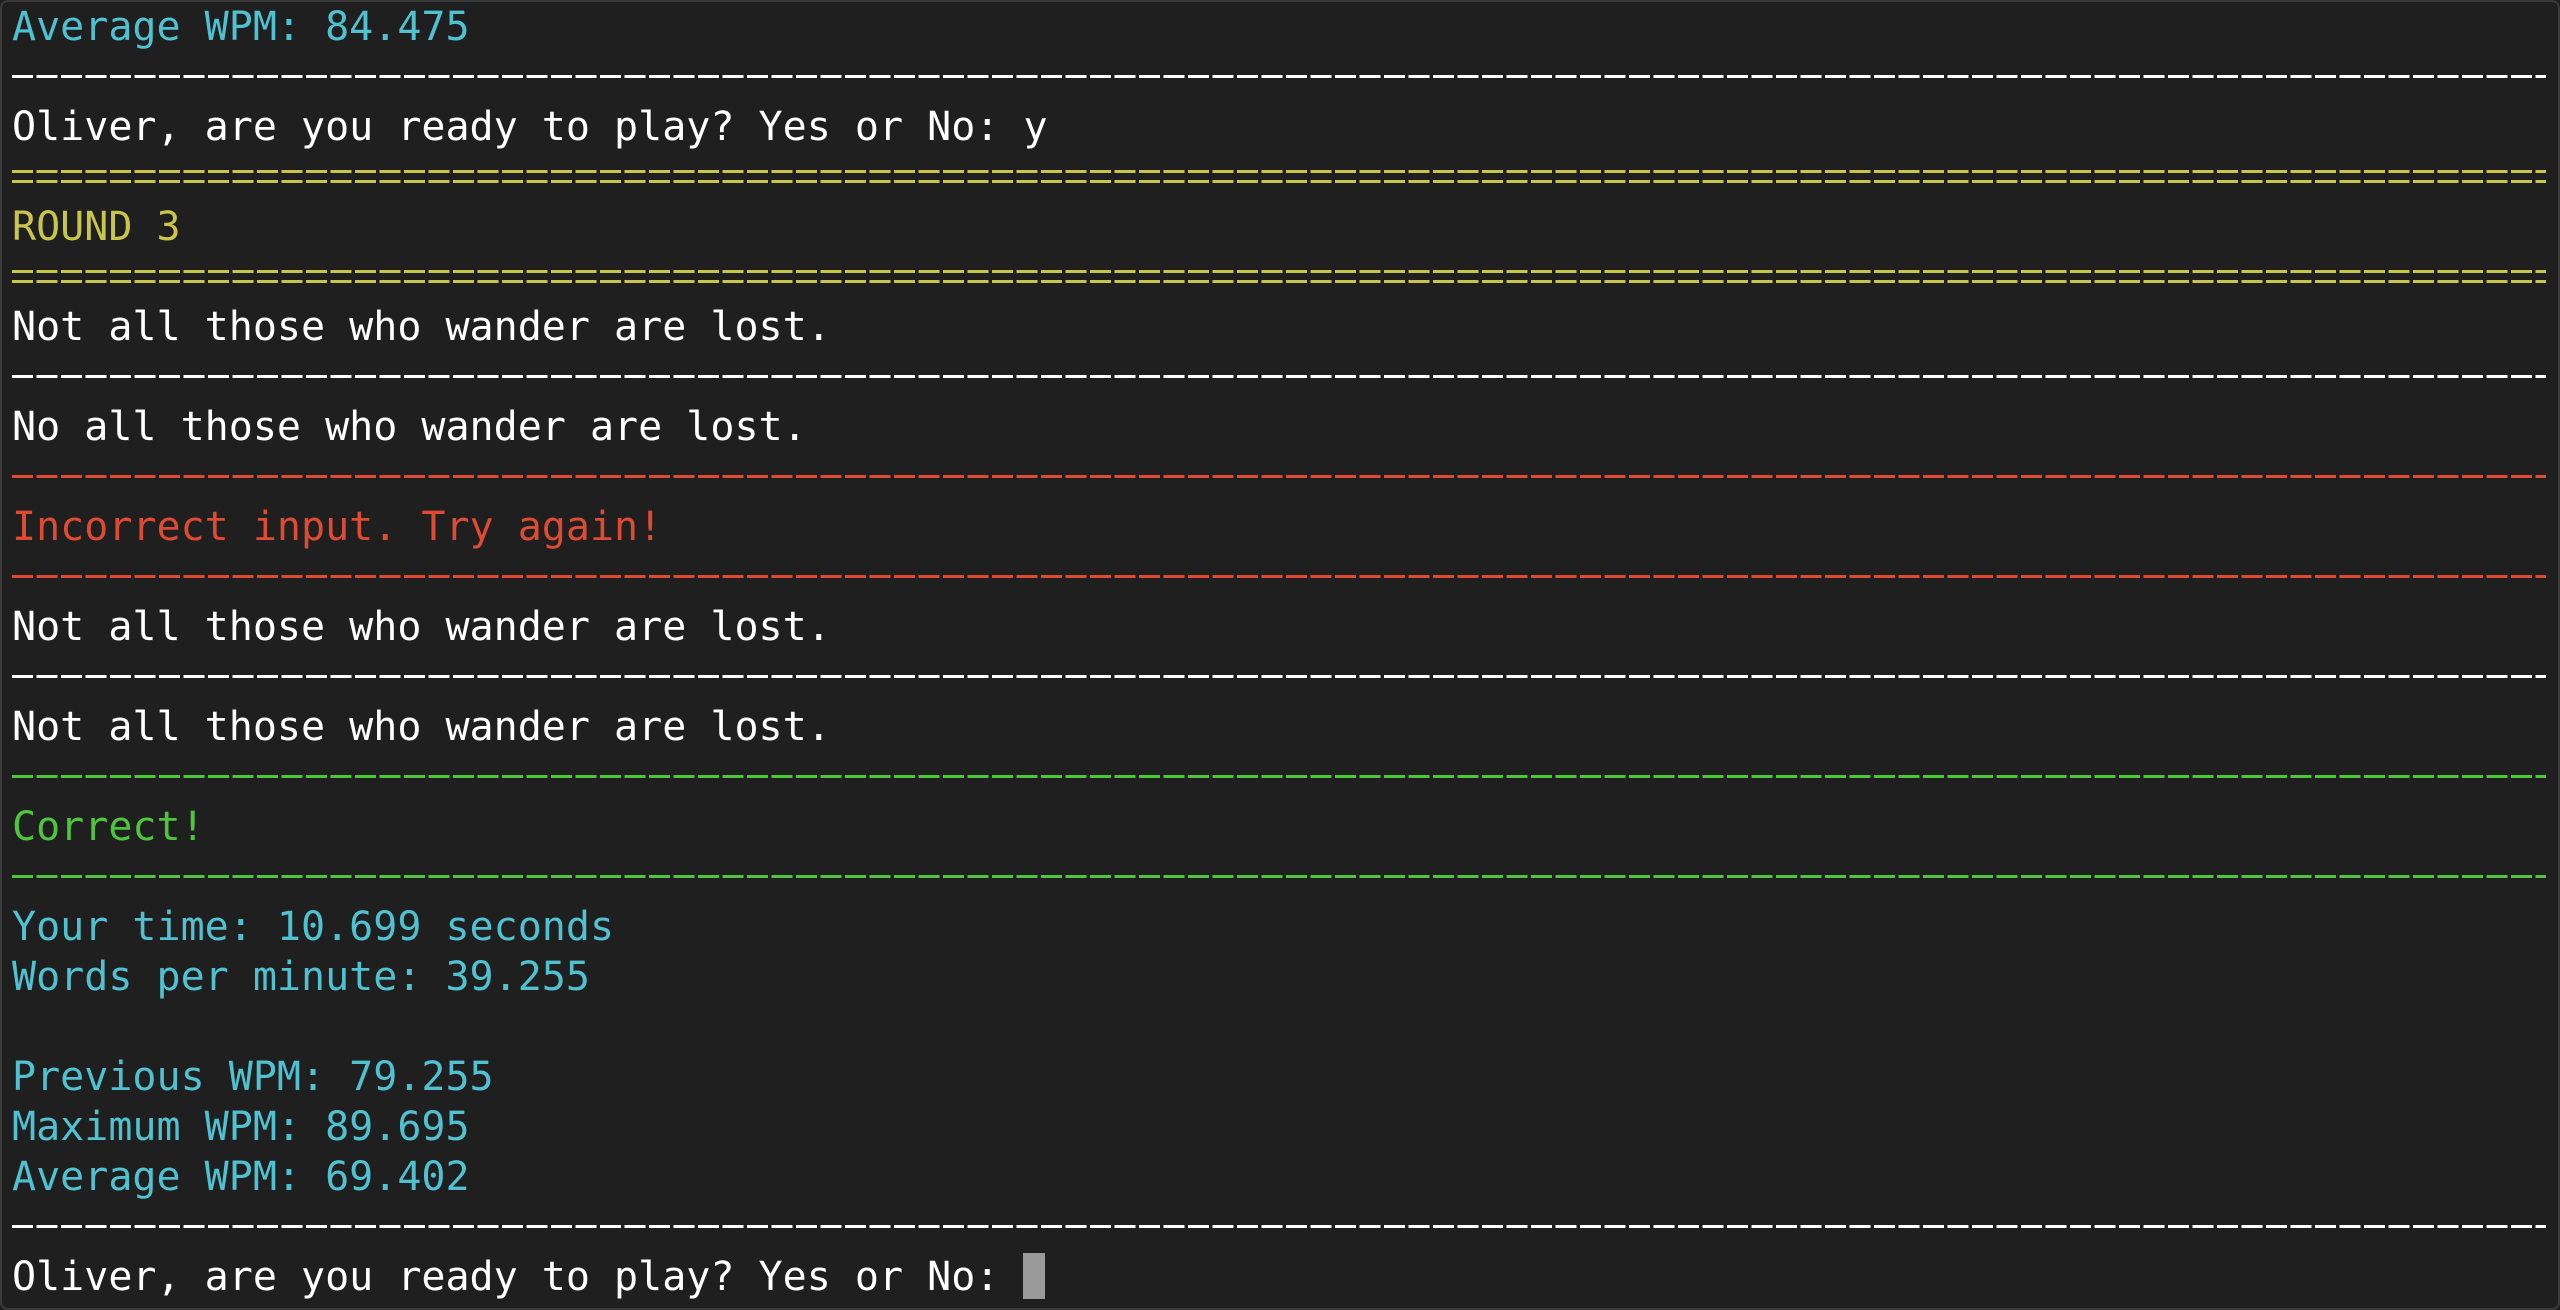 This screenshot has height=1310, width=2560. Describe the element at coordinates (108, 827) in the screenshot. I see `correct-message: Correct!` at that location.